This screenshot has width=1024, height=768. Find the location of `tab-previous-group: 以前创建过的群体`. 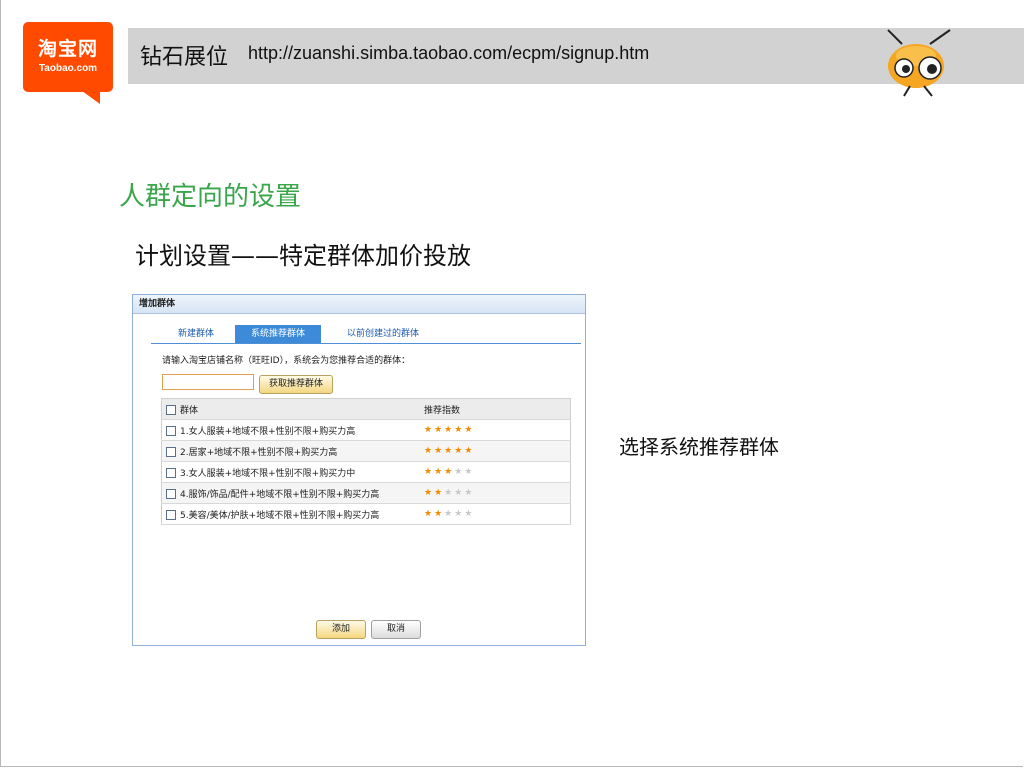

tab-previous-group: 以前创建过的群体 is located at coordinates (383, 334).